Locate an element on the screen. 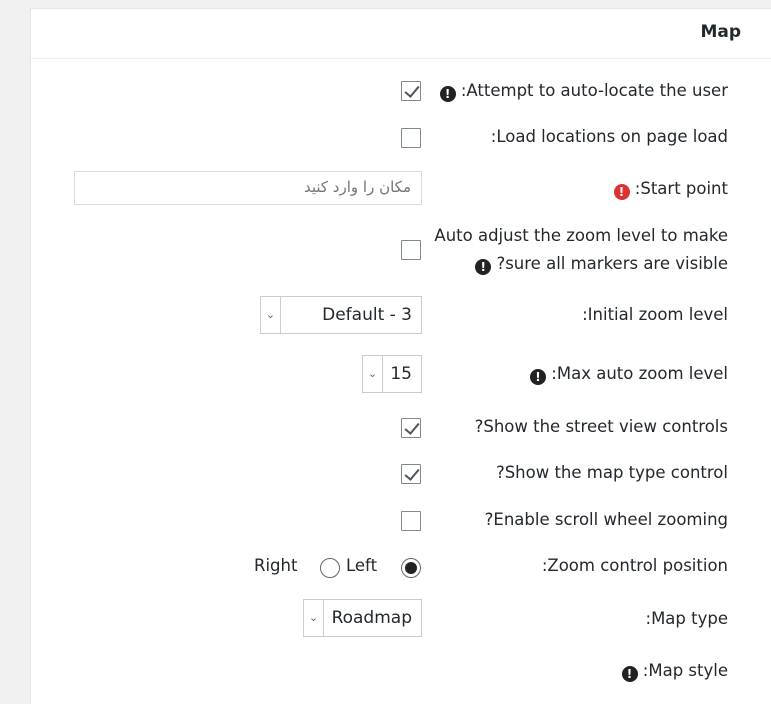  street-view-checkbox is located at coordinates (411, 428).